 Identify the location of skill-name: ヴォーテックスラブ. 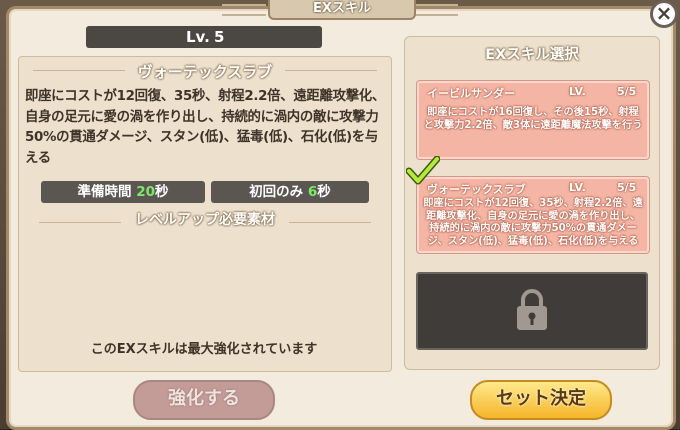
(205, 72).